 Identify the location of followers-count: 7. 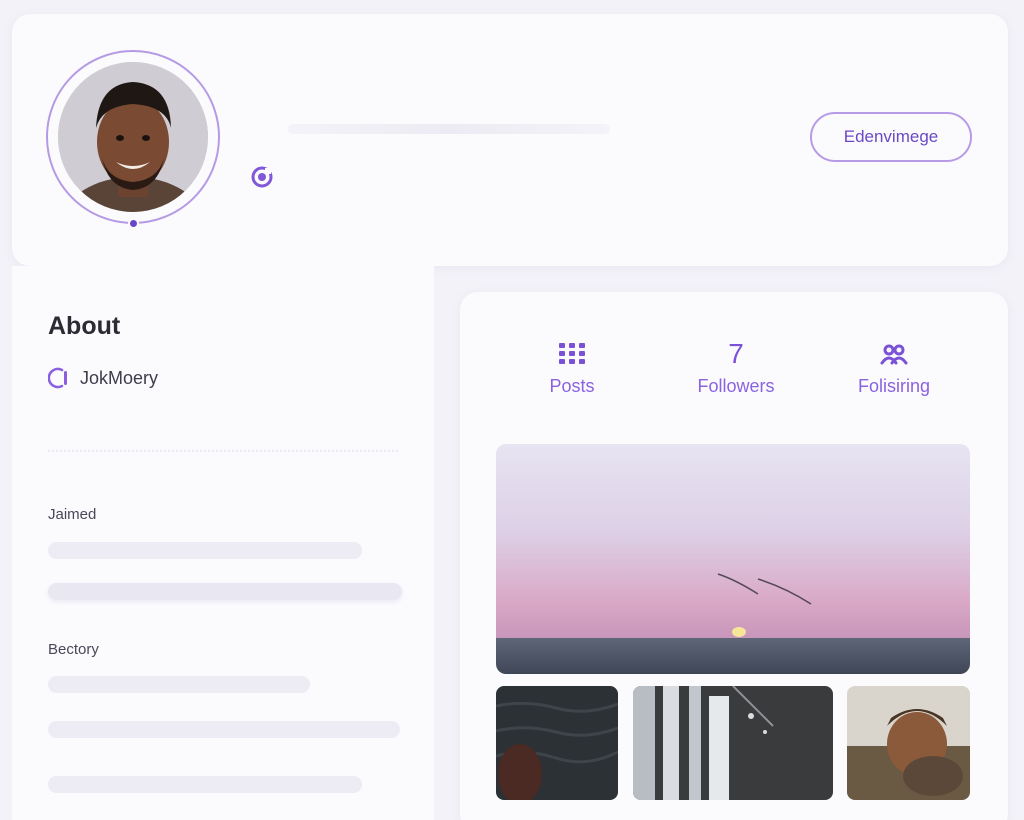
(736, 353).